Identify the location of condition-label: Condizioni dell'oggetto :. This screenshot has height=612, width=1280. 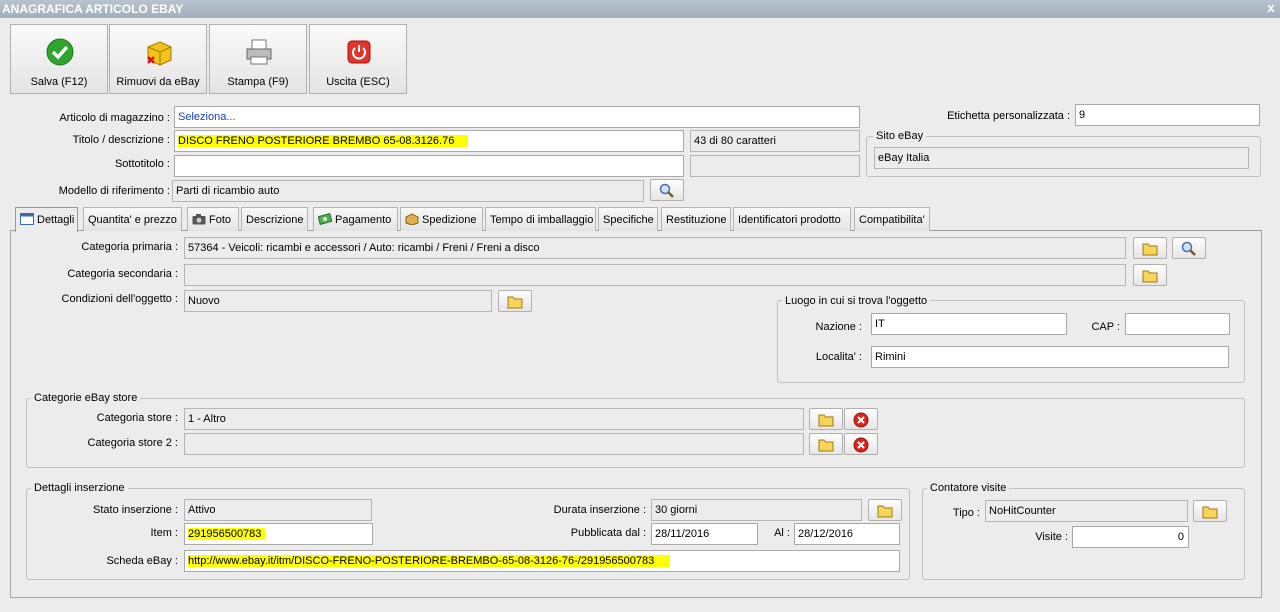
(119, 299).